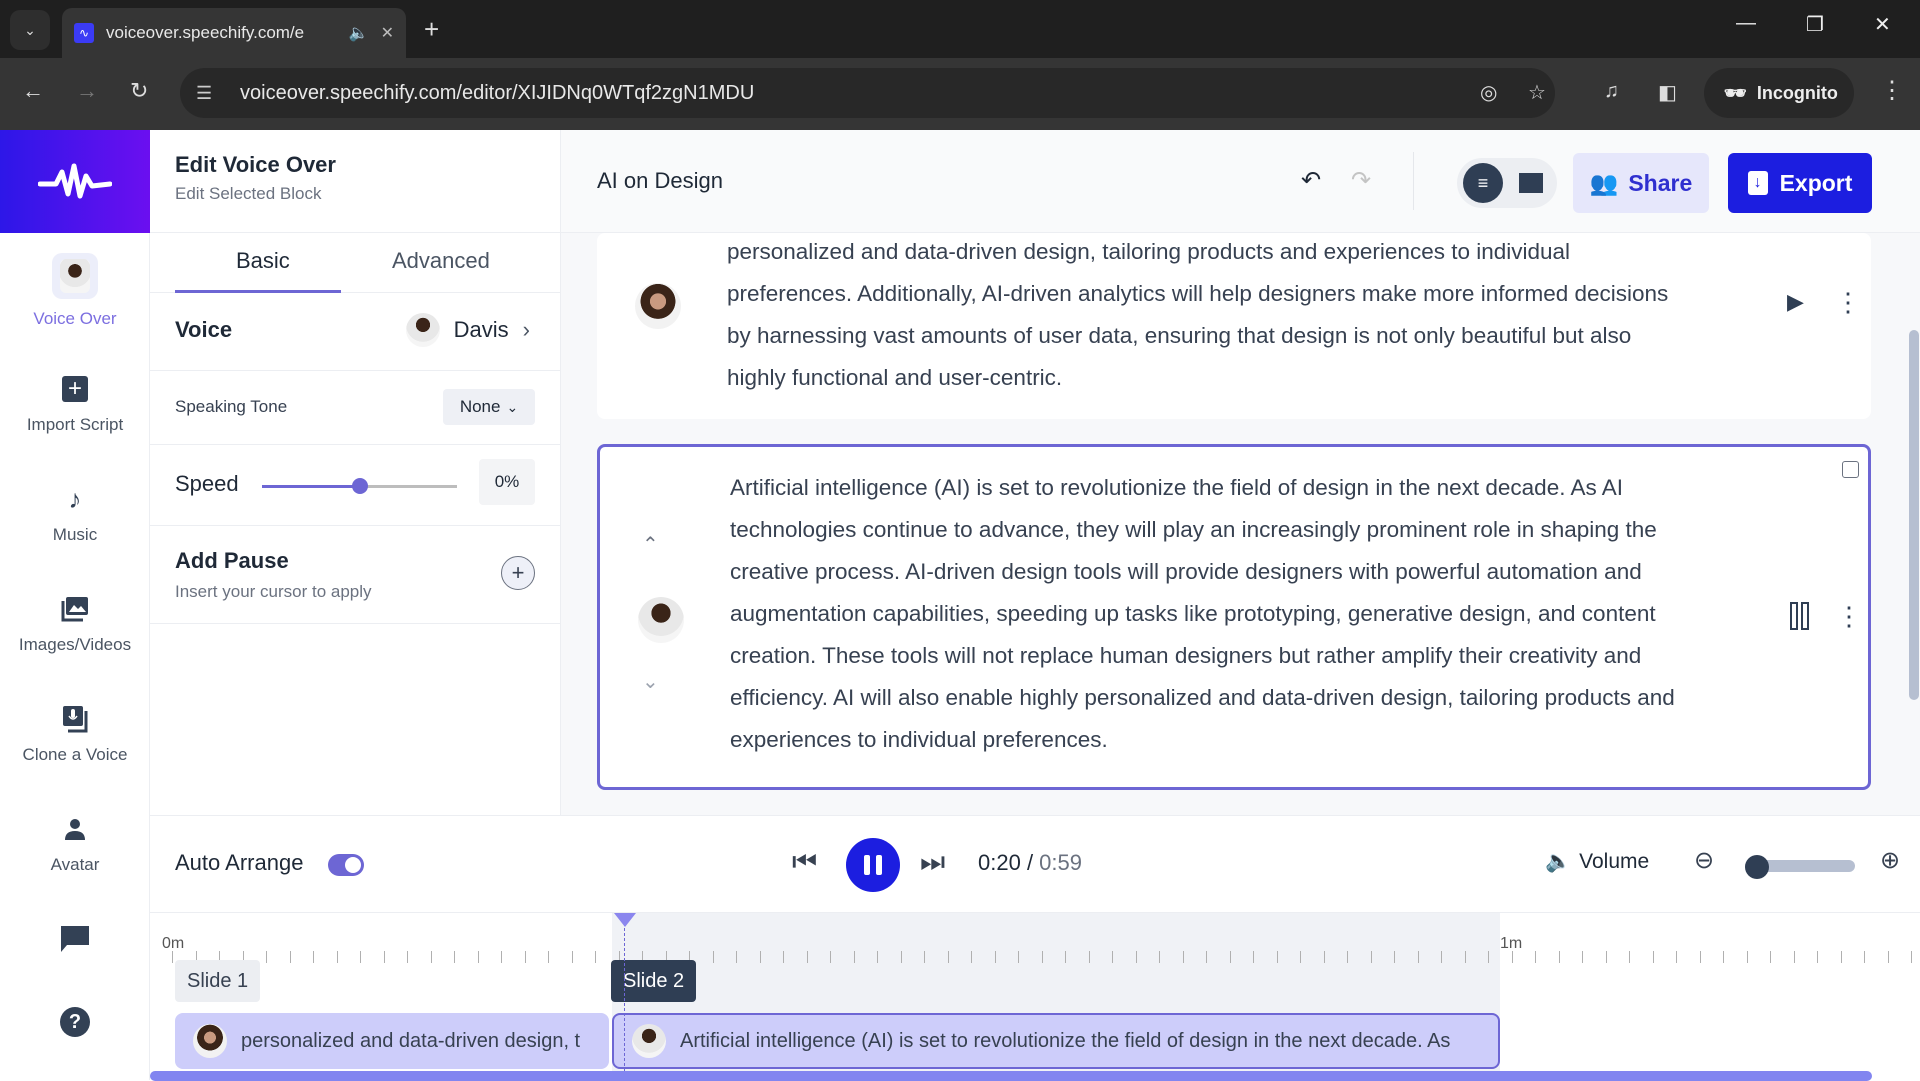 This screenshot has width=1920, height=1081. I want to click on browser-menu-icon: ⋮, so click(1892, 90).